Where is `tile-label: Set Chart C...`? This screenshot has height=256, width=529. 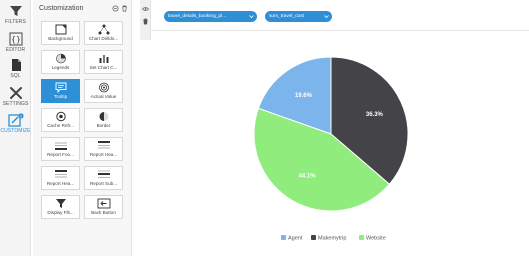
tile-label: Set Chart C... is located at coordinates (103, 67).